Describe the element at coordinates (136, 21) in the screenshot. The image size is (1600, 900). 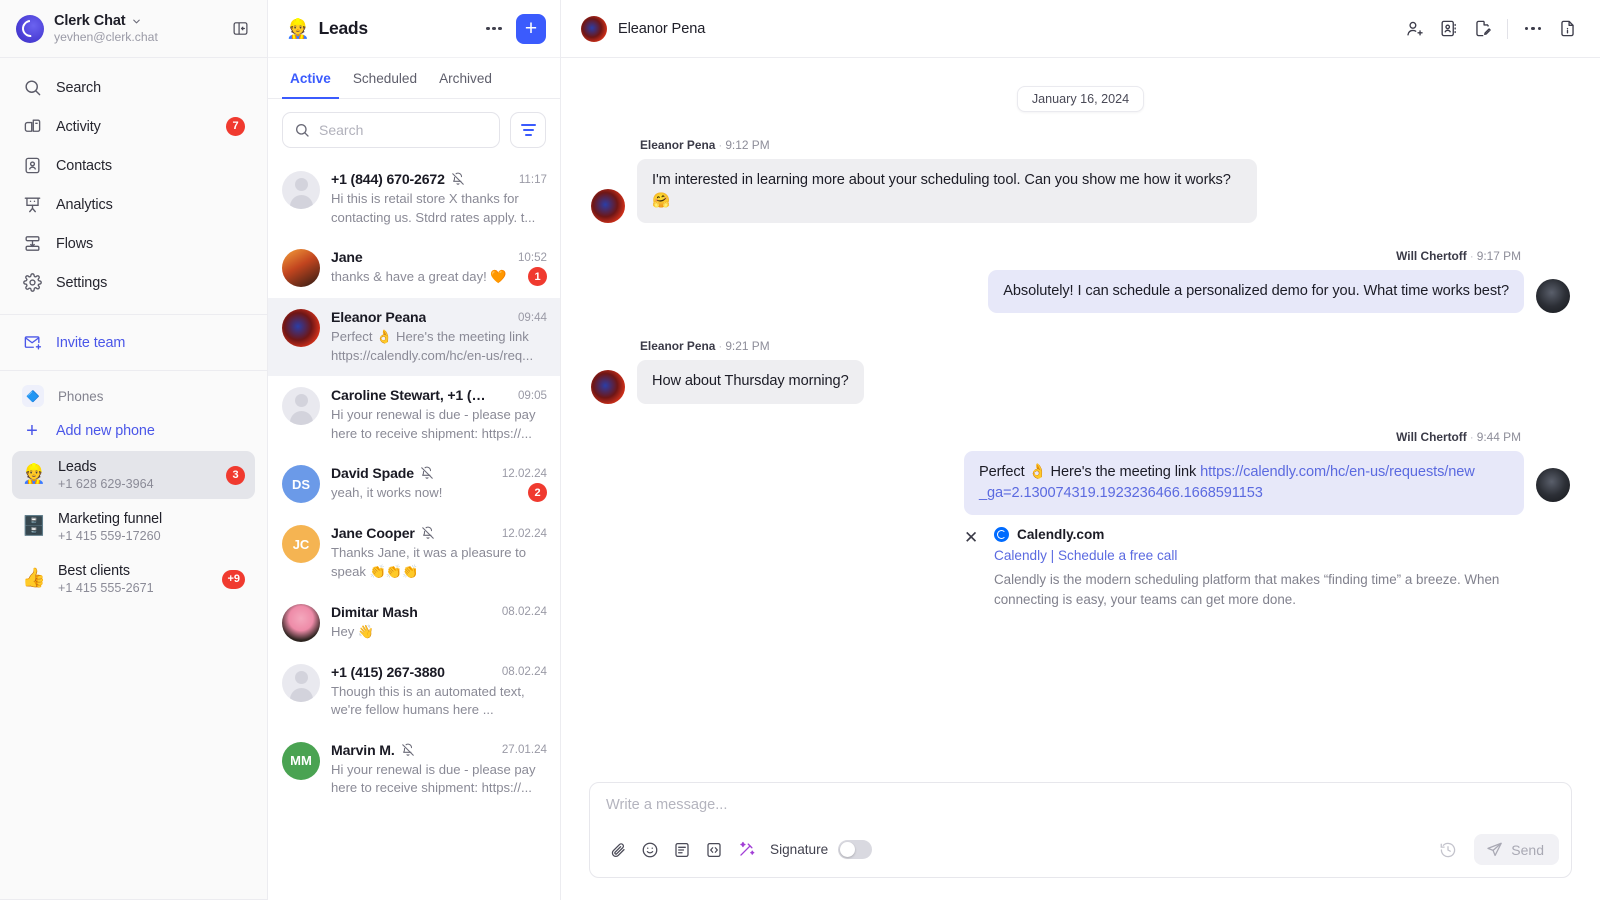
I see `chevron-down-icon` at that location.